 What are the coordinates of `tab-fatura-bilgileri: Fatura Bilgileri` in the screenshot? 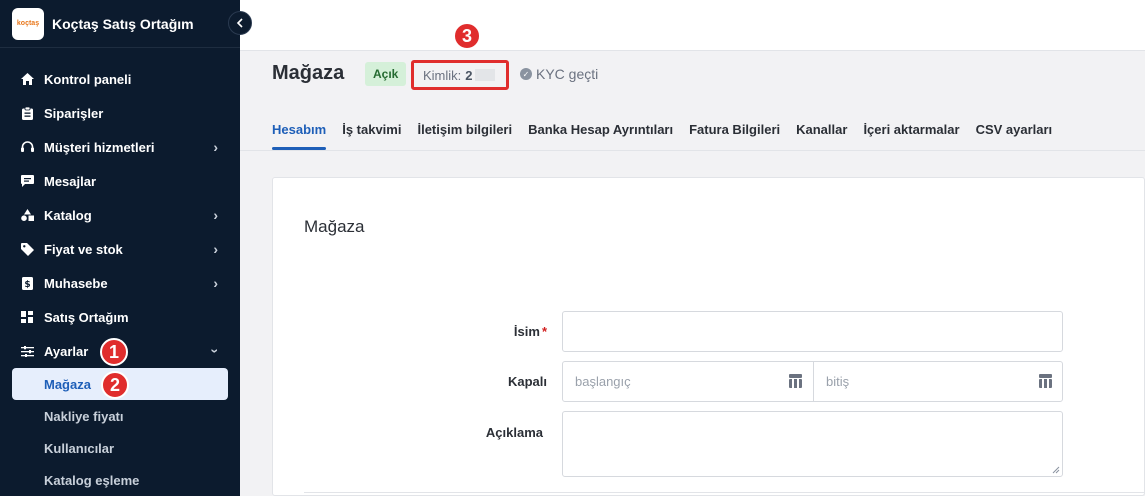 It's located at (734, 136).